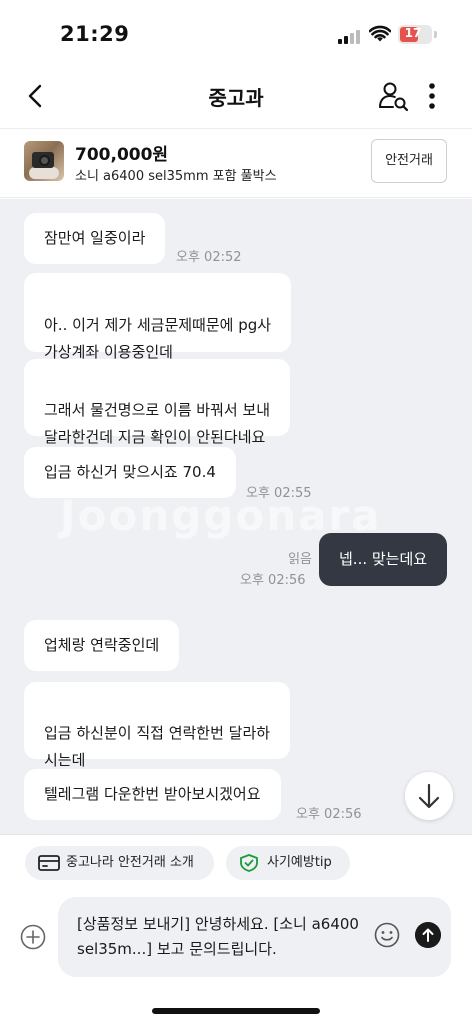  Describe the element at coordinates (393, 96) in the screenshot. I see `user-search-icon` at that location.